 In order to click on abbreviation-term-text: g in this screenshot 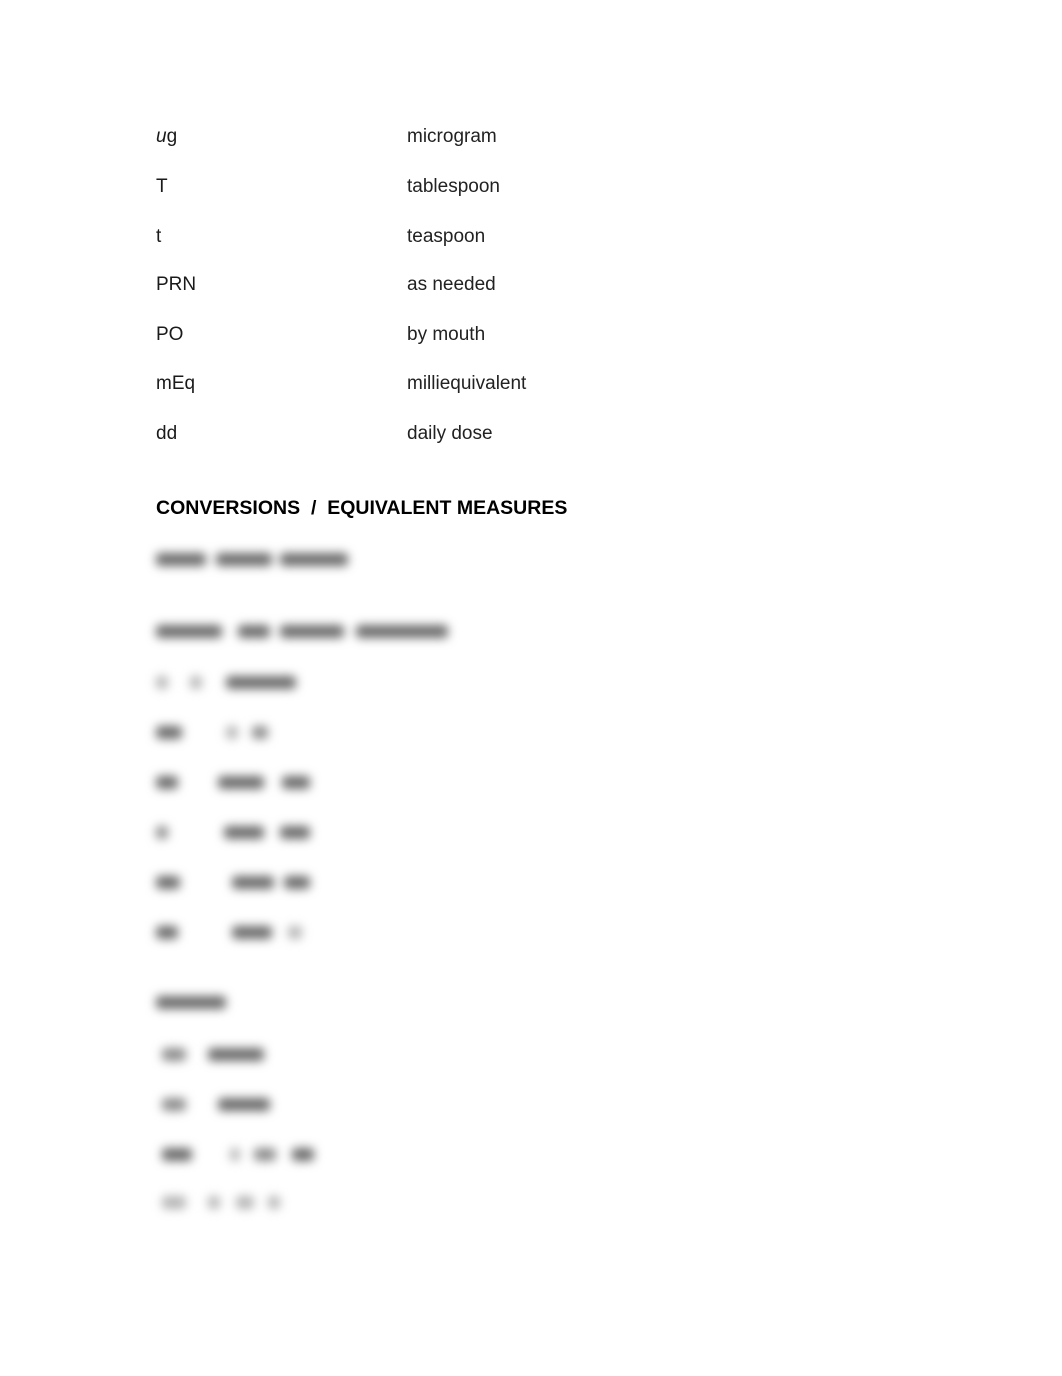, I will do `click(172, 136)`.